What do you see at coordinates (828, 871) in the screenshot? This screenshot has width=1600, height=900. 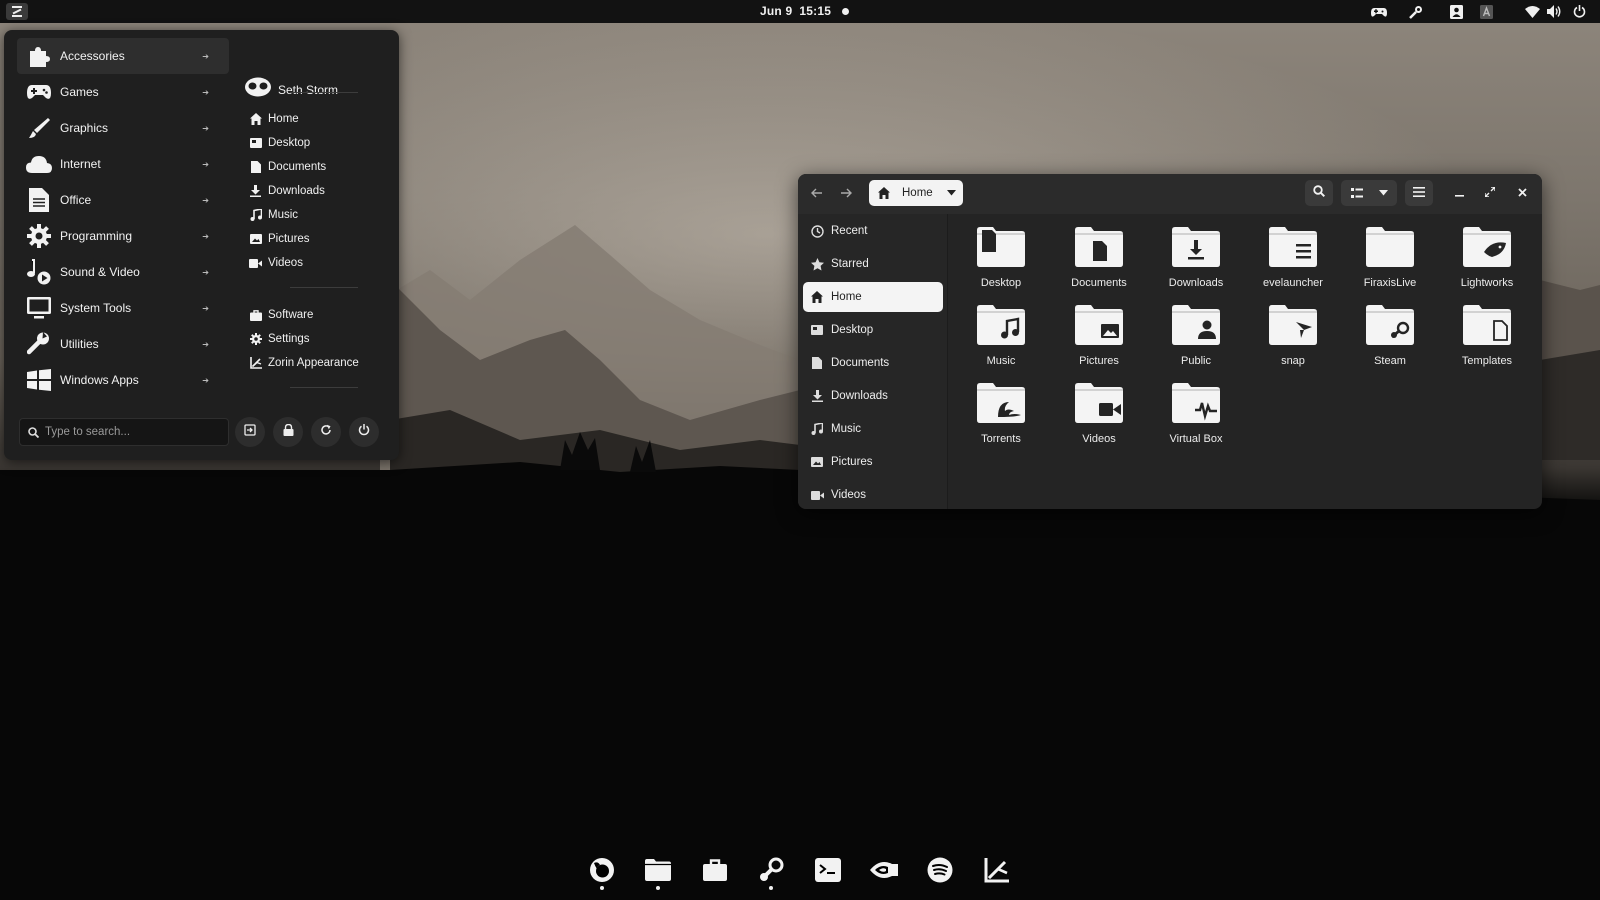 I see `dock-terminal` at bounding box center [828, 871].